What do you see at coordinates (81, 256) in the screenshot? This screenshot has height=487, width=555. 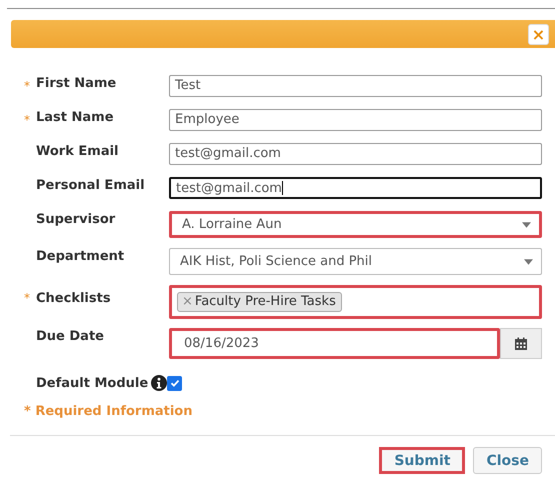 I see `field-label: Department` at bounding box center [81, 256].